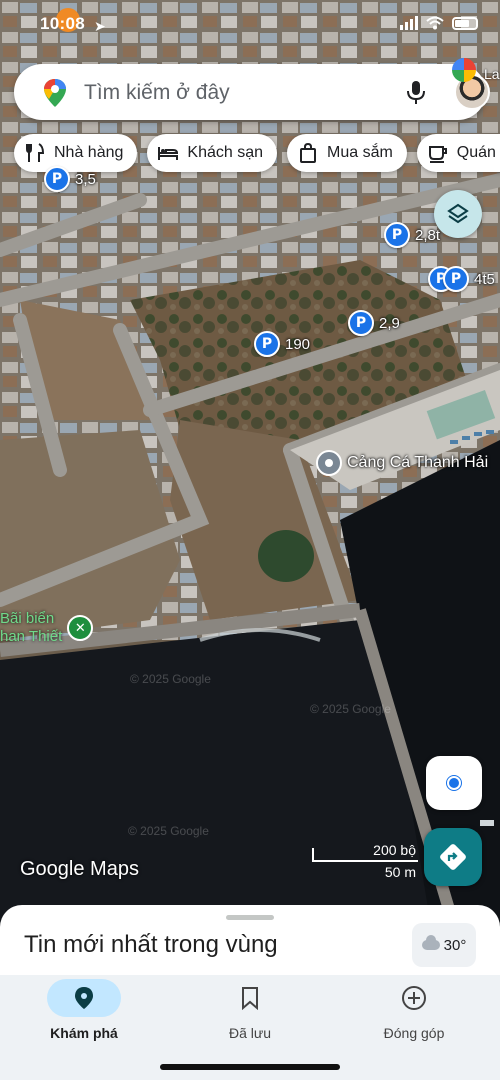  Describe the element at coordinates (437, 154) in the screenshot. I see `coffee-cup-icon` at that location.